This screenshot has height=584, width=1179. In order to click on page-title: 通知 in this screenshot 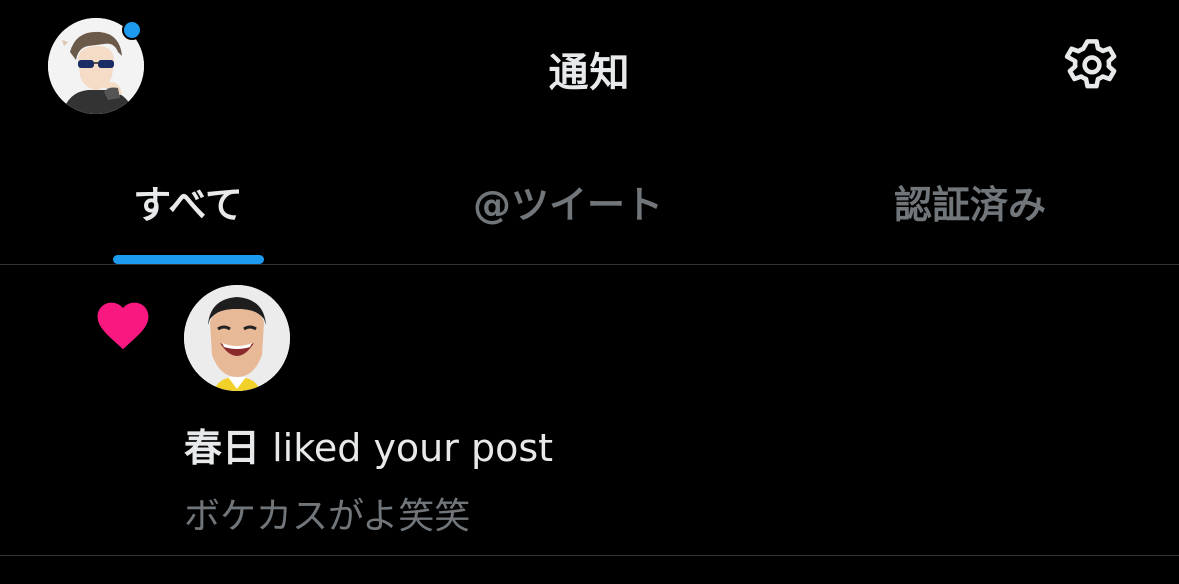, I will do `click(589, 73)`.